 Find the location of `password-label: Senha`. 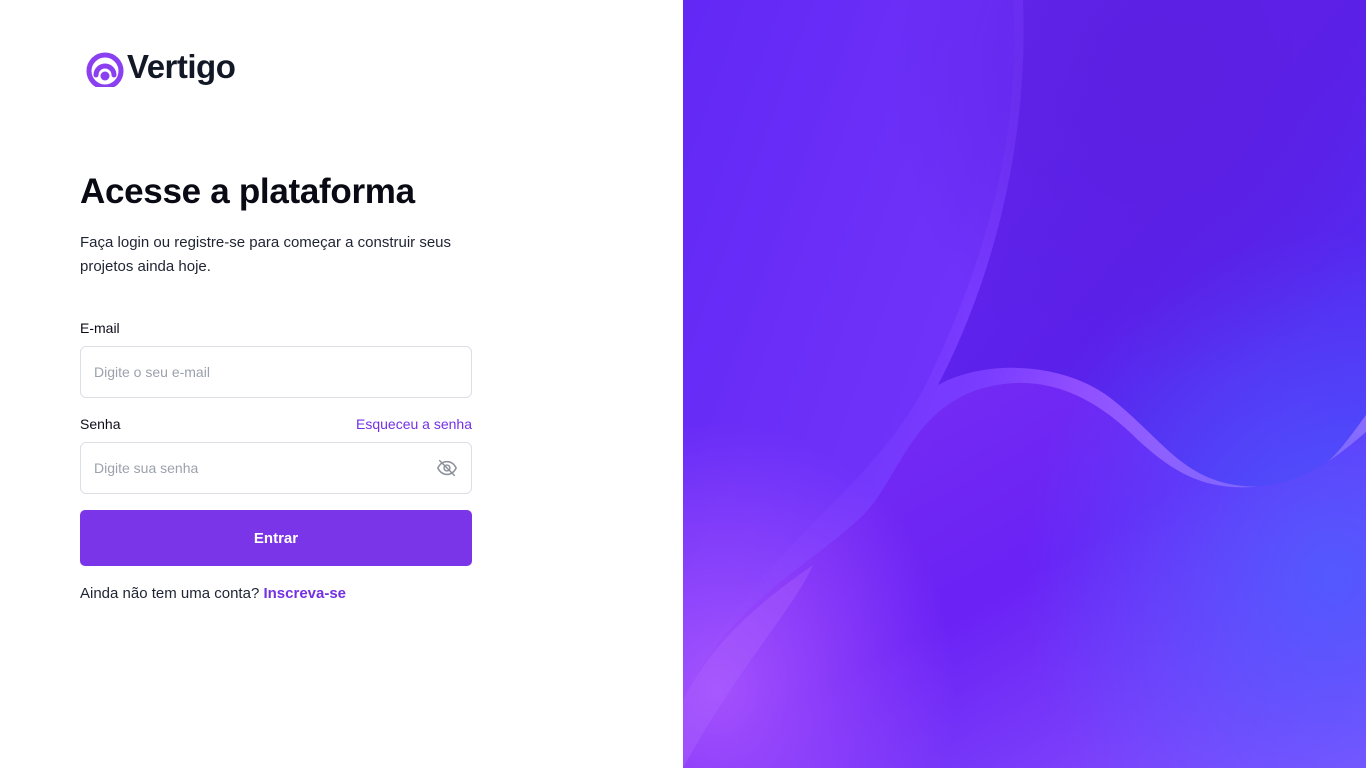

password-label: Senha is located at coordinates (100, 424).